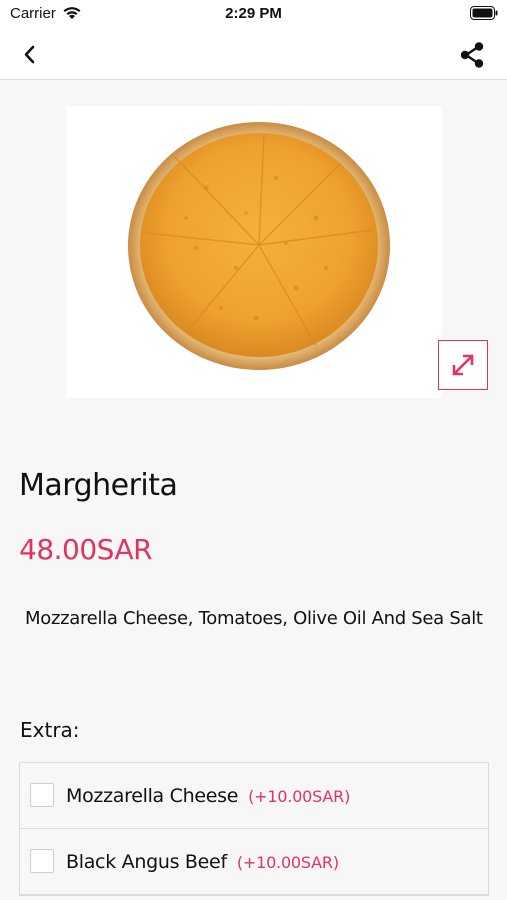 Image resolution: width=507 pixels, height=900 pixels. I want to click on share-button, so click(472, 55).